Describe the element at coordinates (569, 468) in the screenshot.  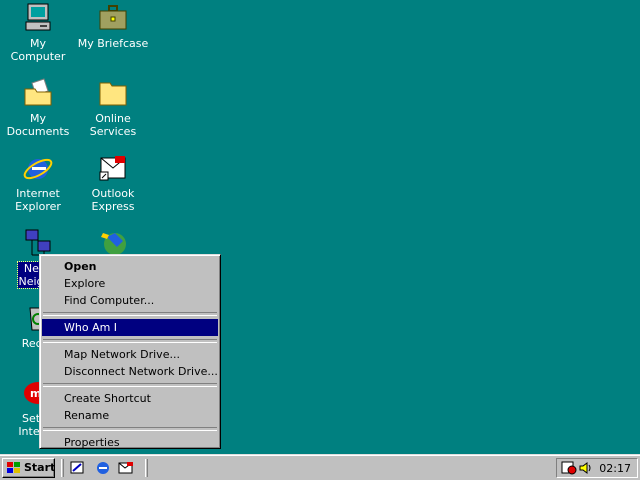
I see `scheduler-tray-icon` at that location.